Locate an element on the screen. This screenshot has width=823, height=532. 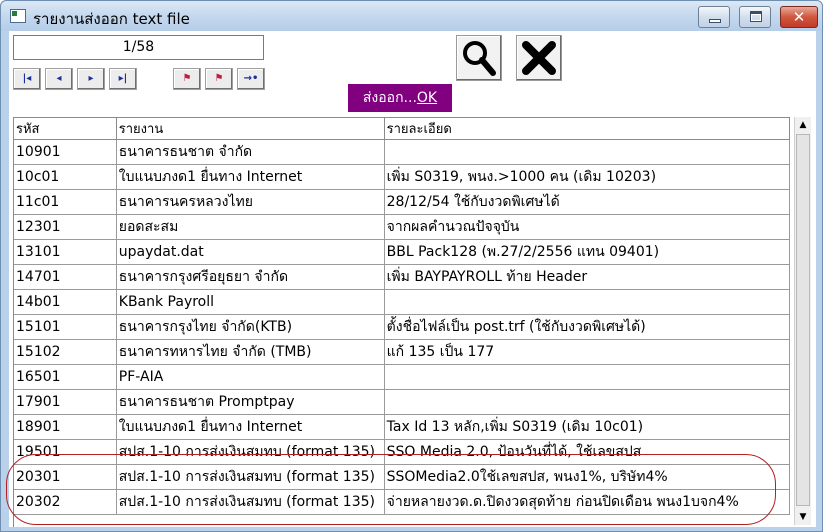
flag-list-button: ⚑ is located at coordinates (219, 79).